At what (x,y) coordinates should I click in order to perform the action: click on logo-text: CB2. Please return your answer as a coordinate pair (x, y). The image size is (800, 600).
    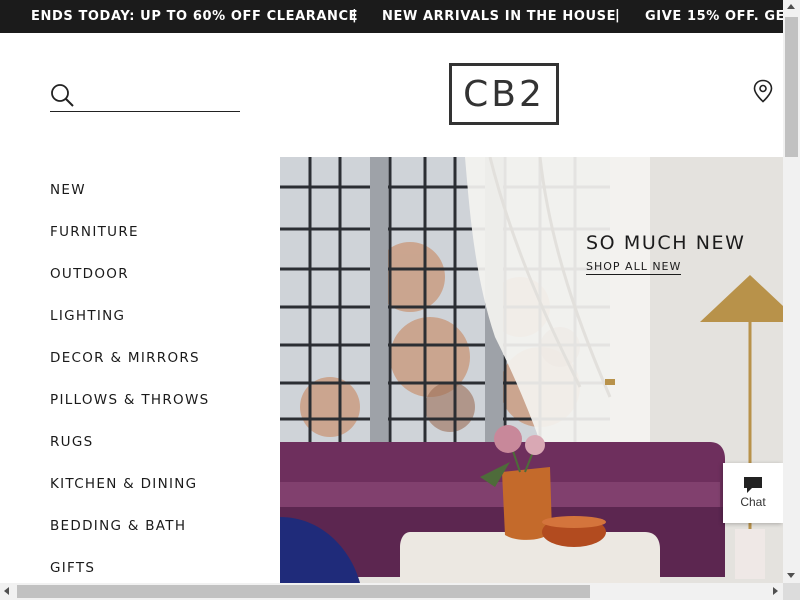
    Looking at the image, I should click on (504, 94).